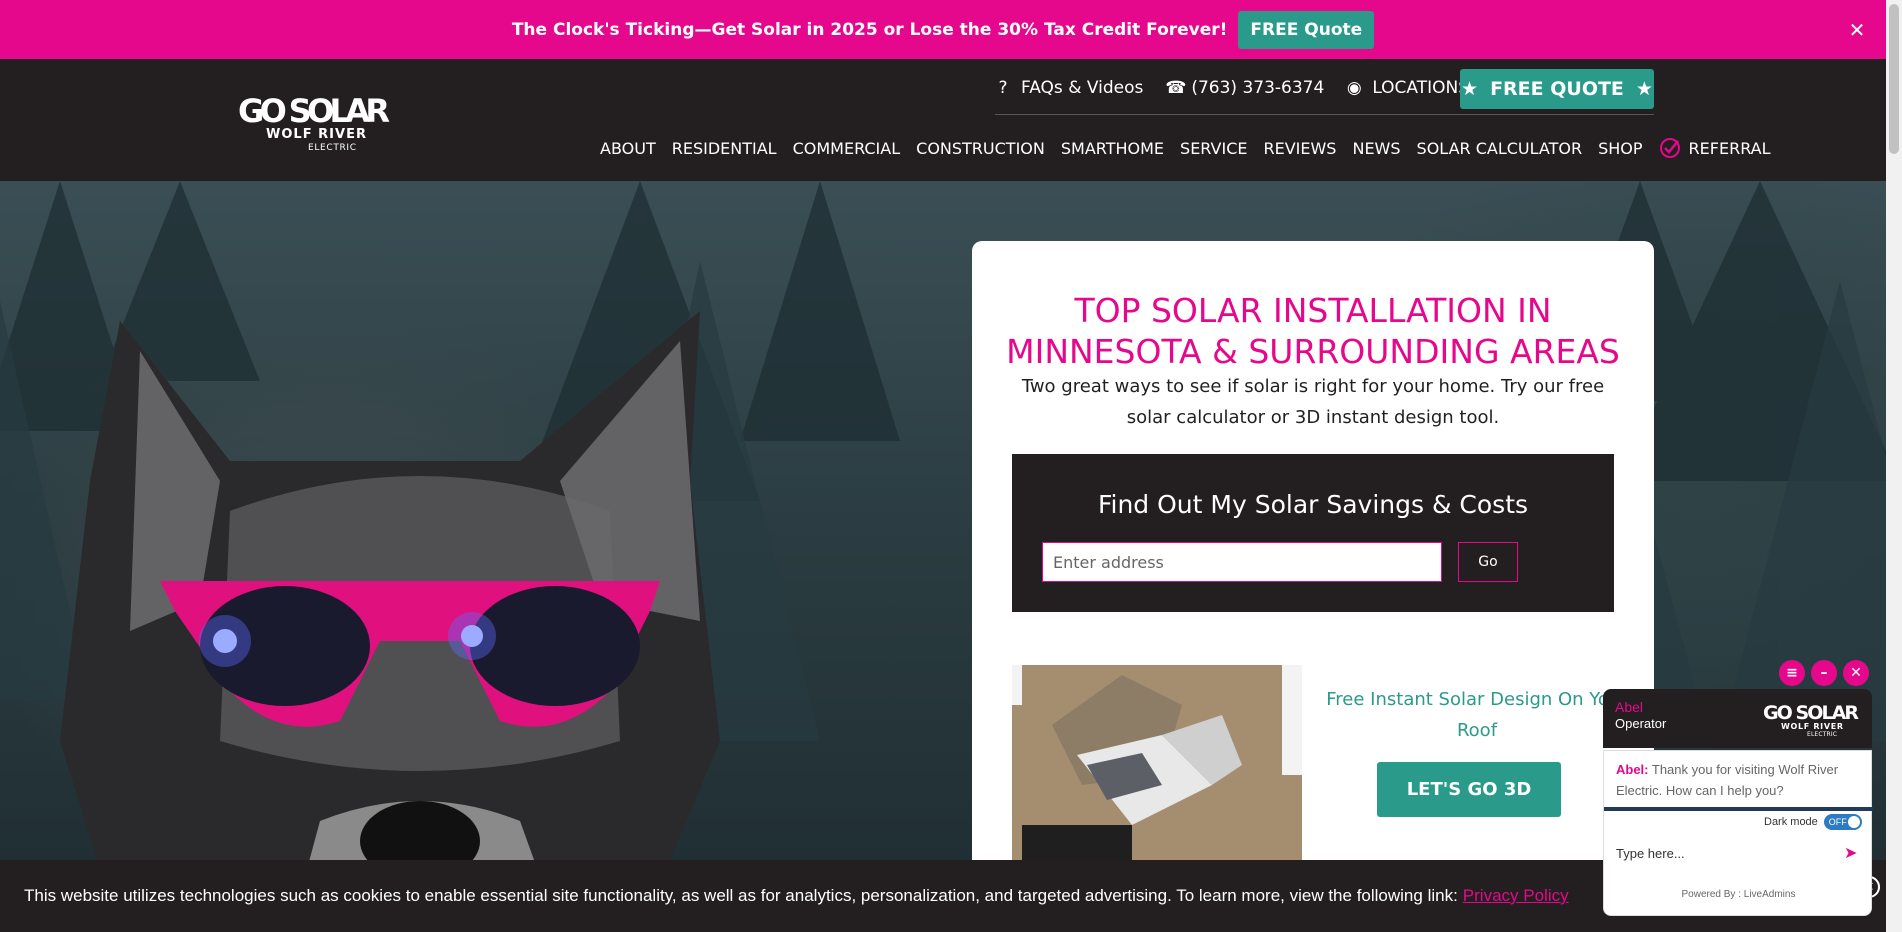 The width and height of the screenshot is (1902, 932). Describe the element at coordinates (1469, 789) in the screenshot. I see `lets-go-3d-button: LET'S GO 3D` at that location.